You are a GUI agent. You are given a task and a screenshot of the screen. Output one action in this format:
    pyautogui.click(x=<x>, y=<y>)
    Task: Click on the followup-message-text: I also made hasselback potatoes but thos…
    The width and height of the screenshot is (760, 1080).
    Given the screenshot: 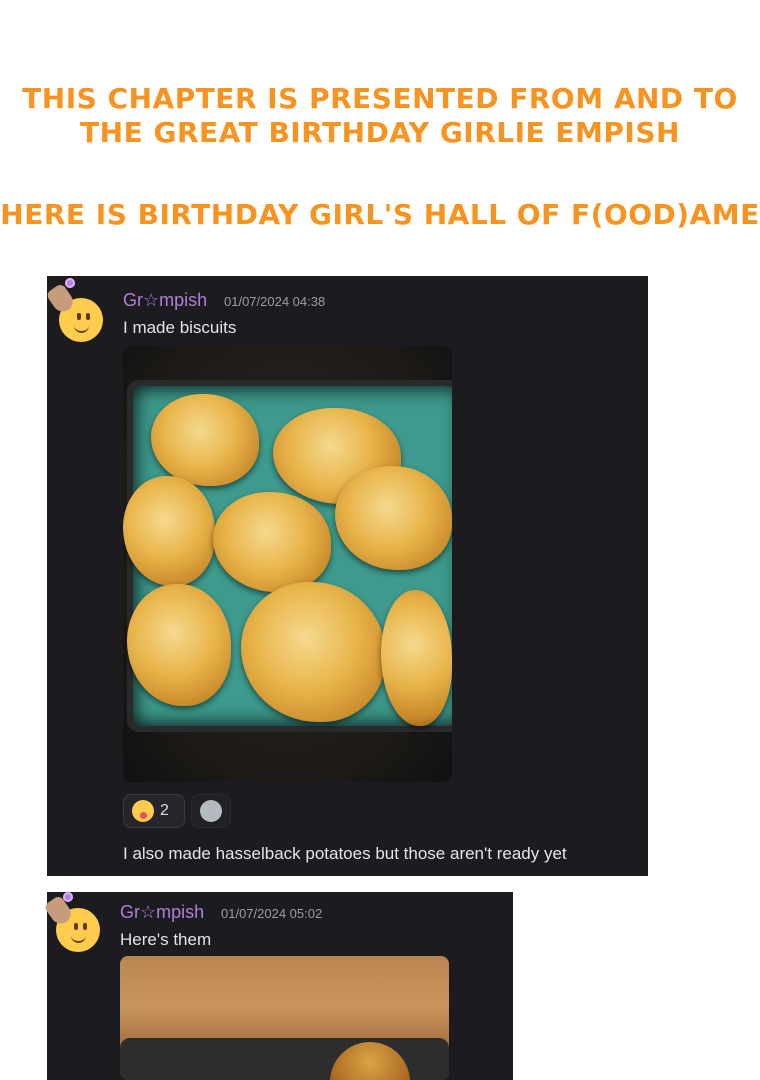 What is the action you would take?
    pyautogui.click(x=345, y=853)
    